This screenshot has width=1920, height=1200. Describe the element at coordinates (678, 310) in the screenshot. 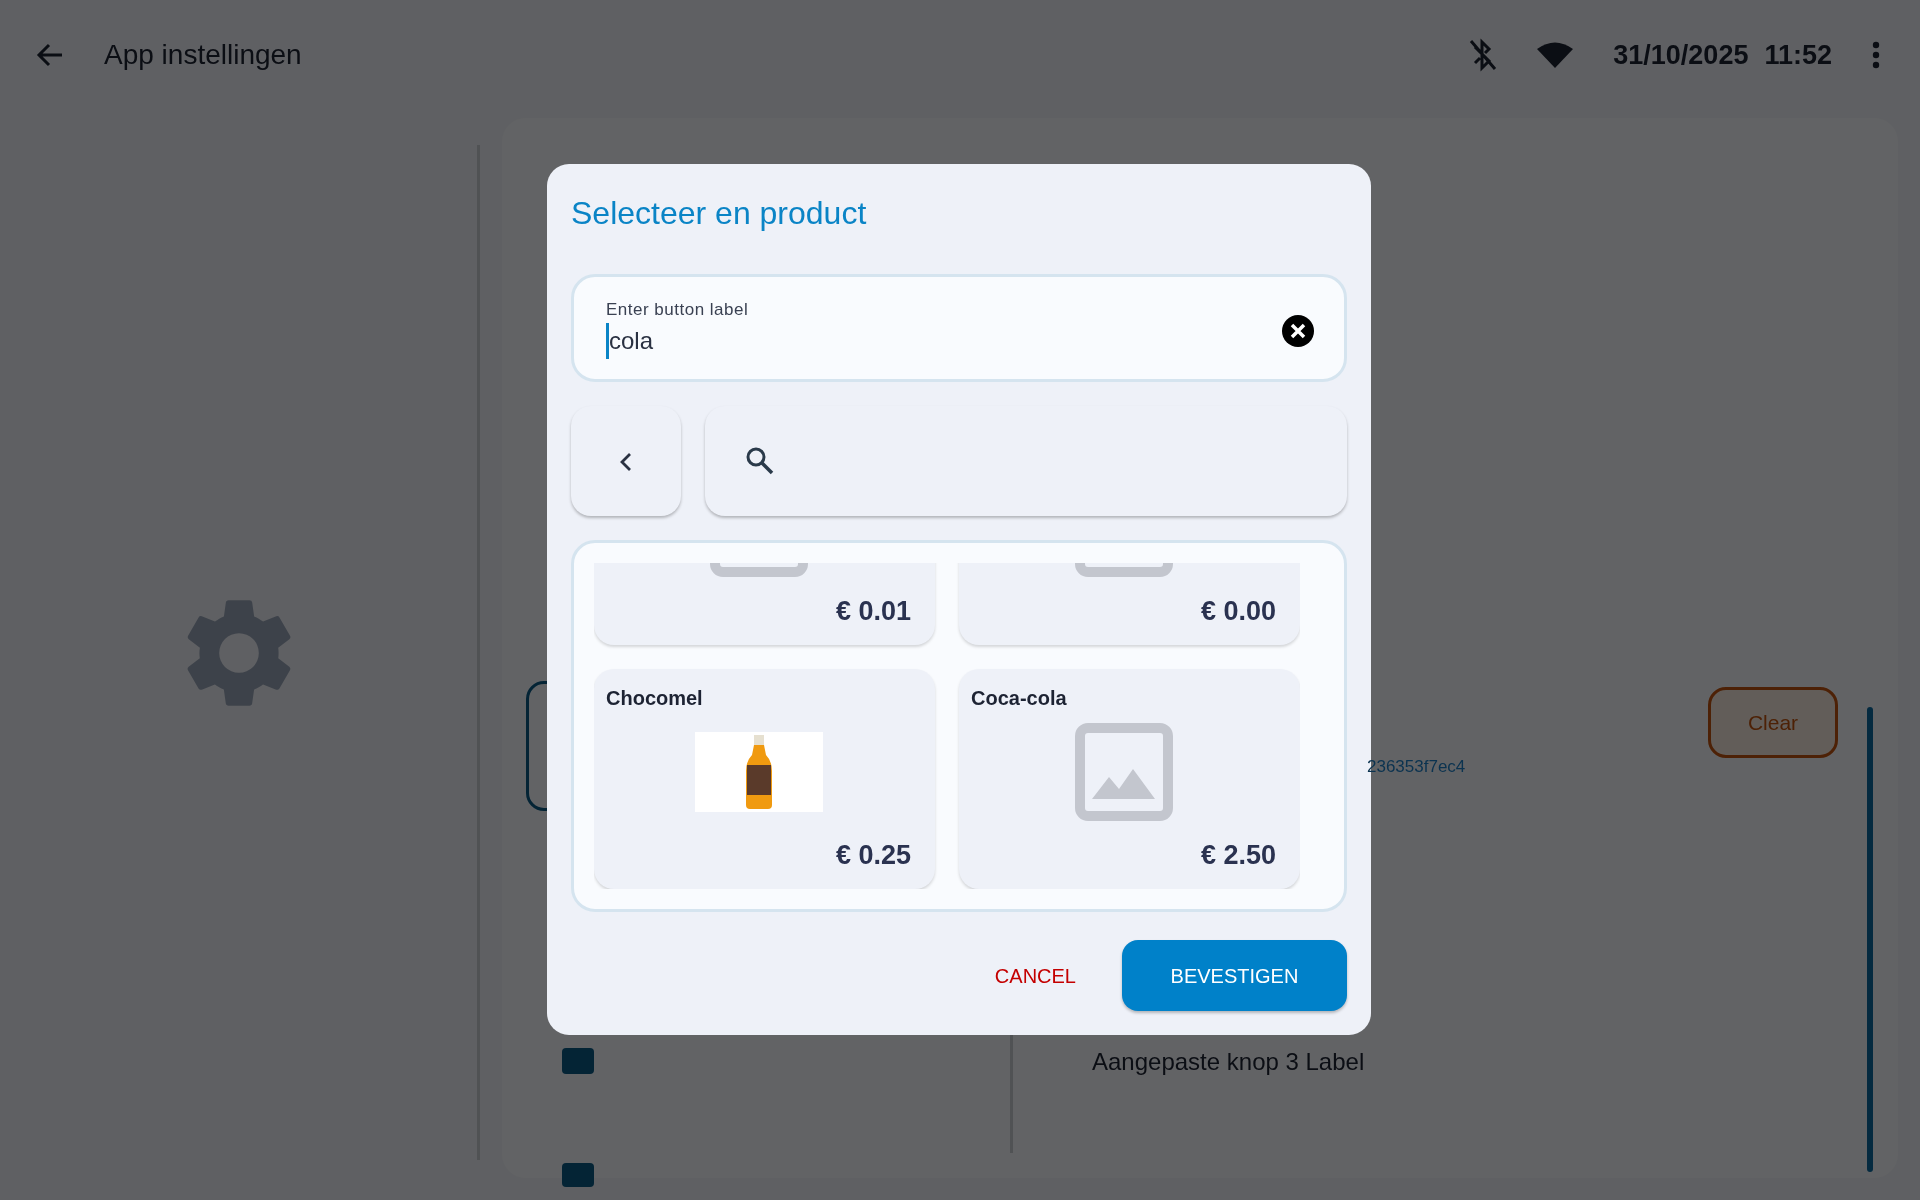

I see `field-label: Enter button label` at that location.